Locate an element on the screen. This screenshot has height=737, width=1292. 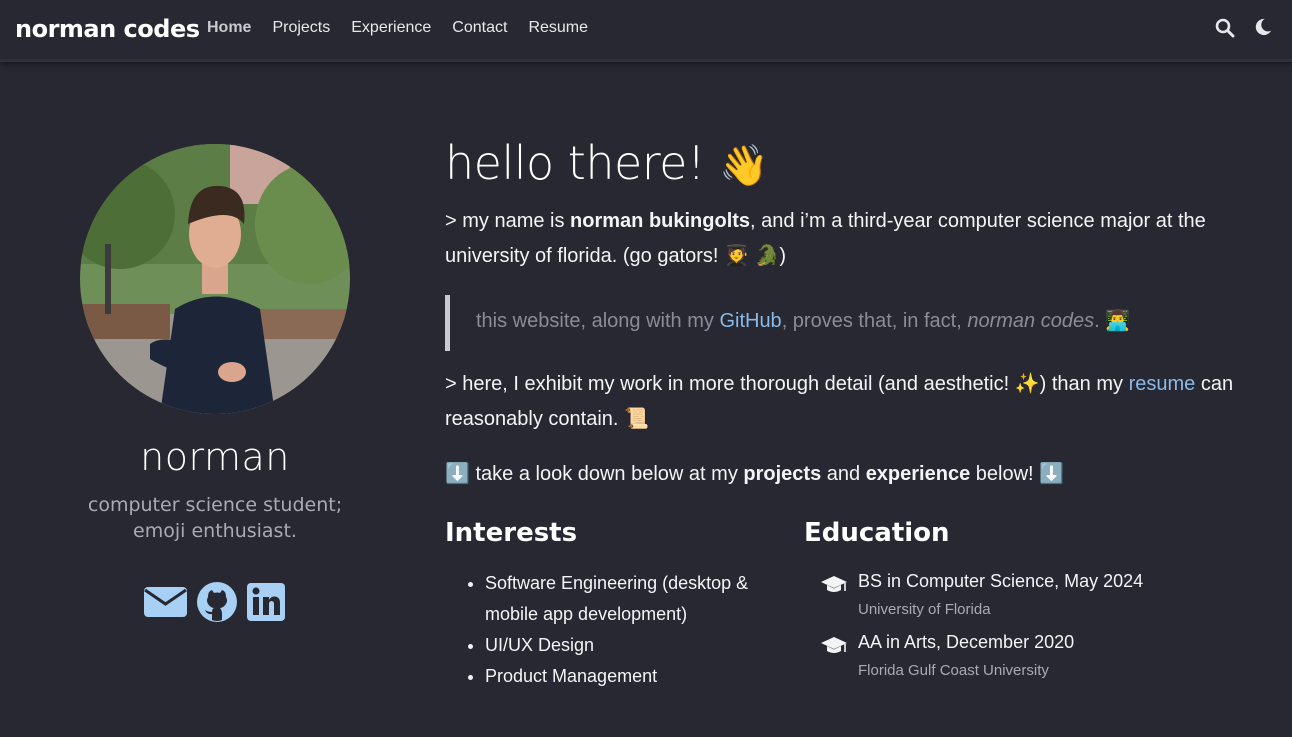
github-icon is located at coordinates (217, 604).